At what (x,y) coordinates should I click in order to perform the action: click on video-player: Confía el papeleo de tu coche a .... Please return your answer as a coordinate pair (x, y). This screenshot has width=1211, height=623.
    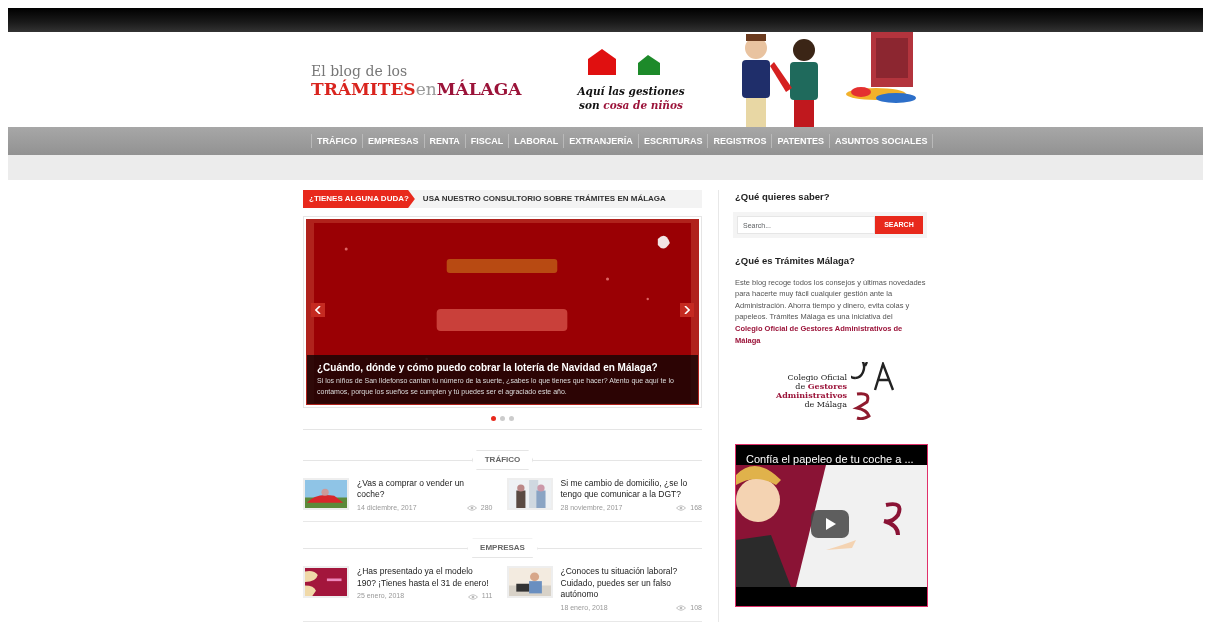
    Looking at the image, I should click on (831, 526).